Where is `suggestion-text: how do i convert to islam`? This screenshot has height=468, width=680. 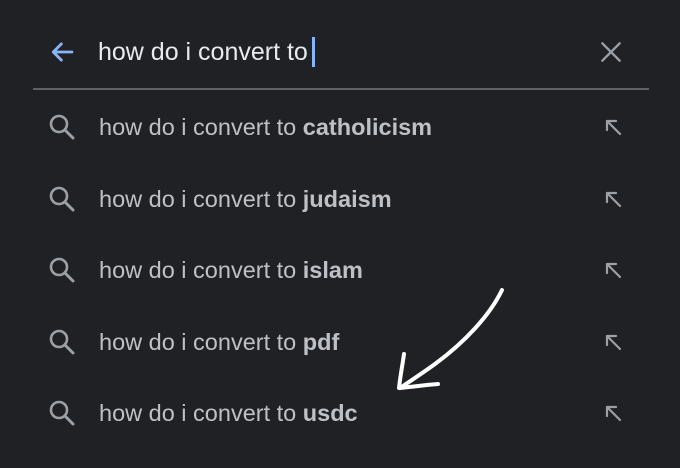
suggestion-text: how do i convert to islam is located at coordinates (231, 270).